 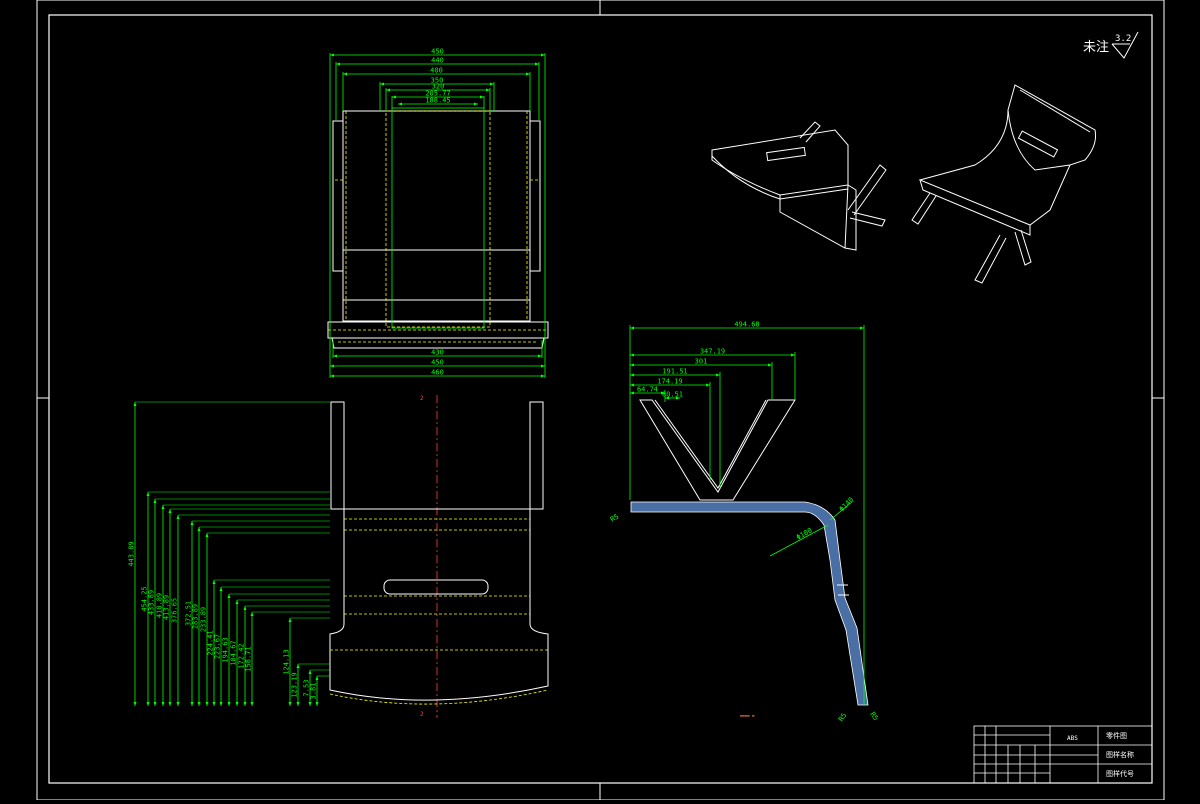 What do you see at coordinates (1120, 754) in the screenshot?
I see `title-field-name: 图样名称` at bounding box center [1120, 754].